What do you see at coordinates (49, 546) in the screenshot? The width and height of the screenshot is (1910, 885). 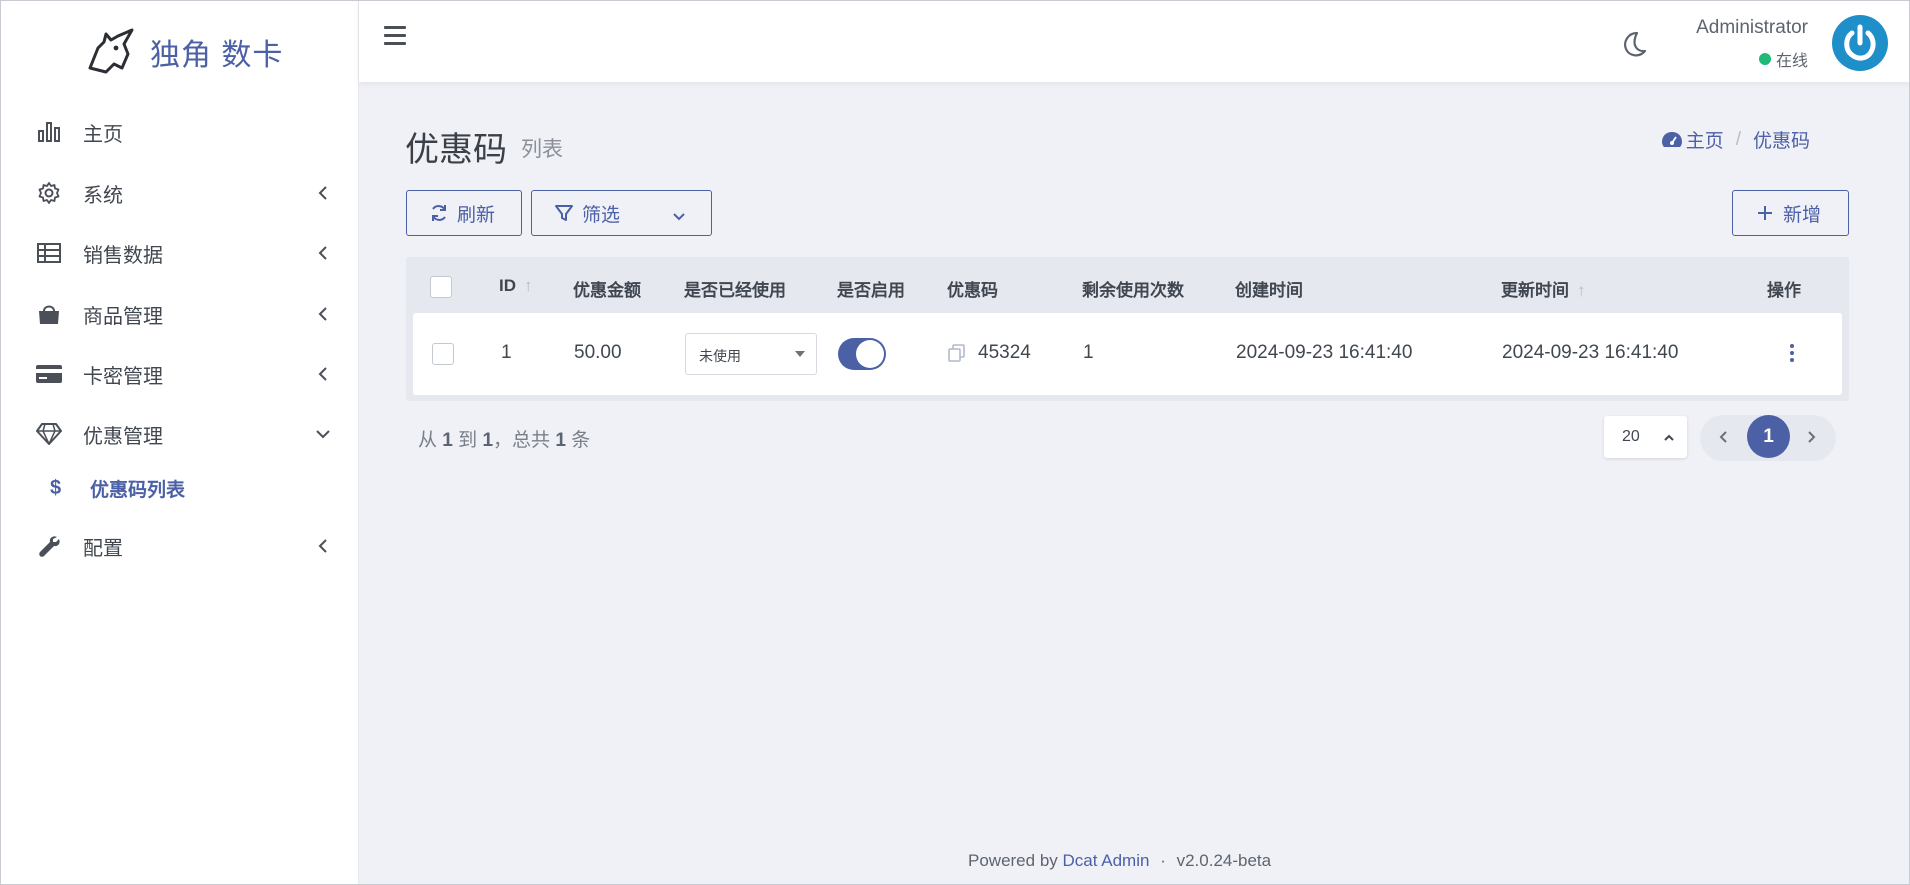 I see `wrench-icon` at bounding box center [49, 546].